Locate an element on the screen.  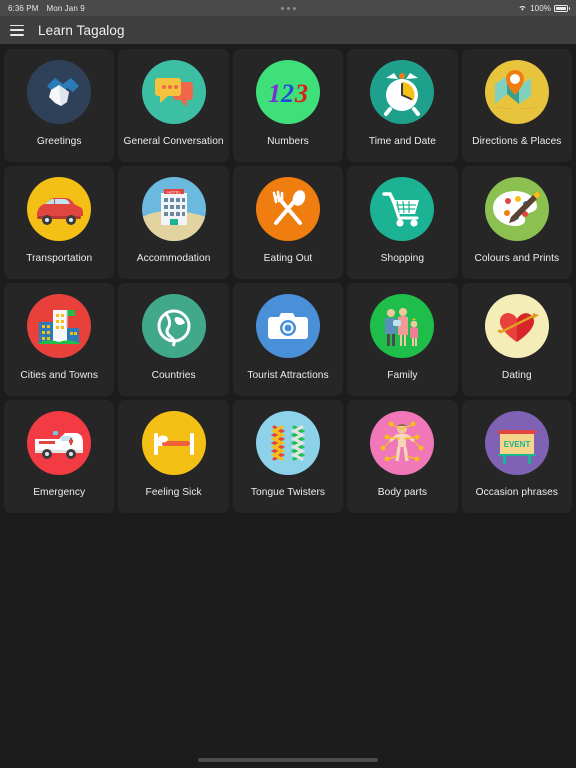
family-icon is located at coordinates (402, 326).